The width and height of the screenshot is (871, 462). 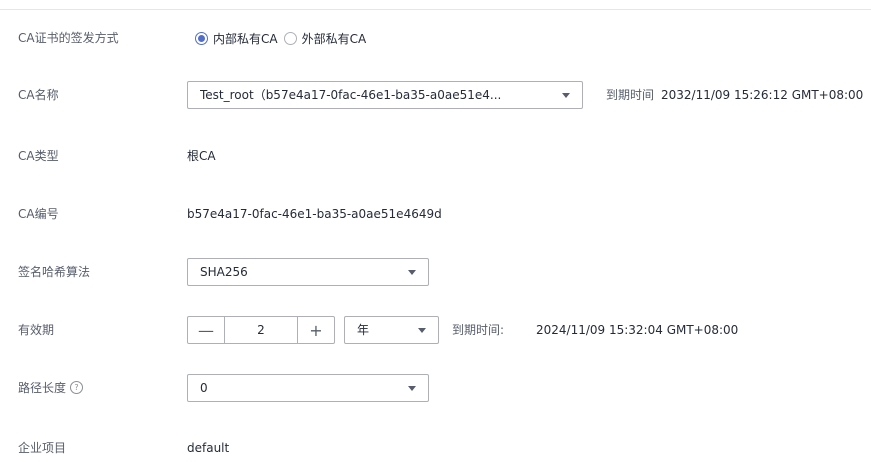 I want to click on hash-algorithm-selected-value: SHA256, so click(x=224, y=272).